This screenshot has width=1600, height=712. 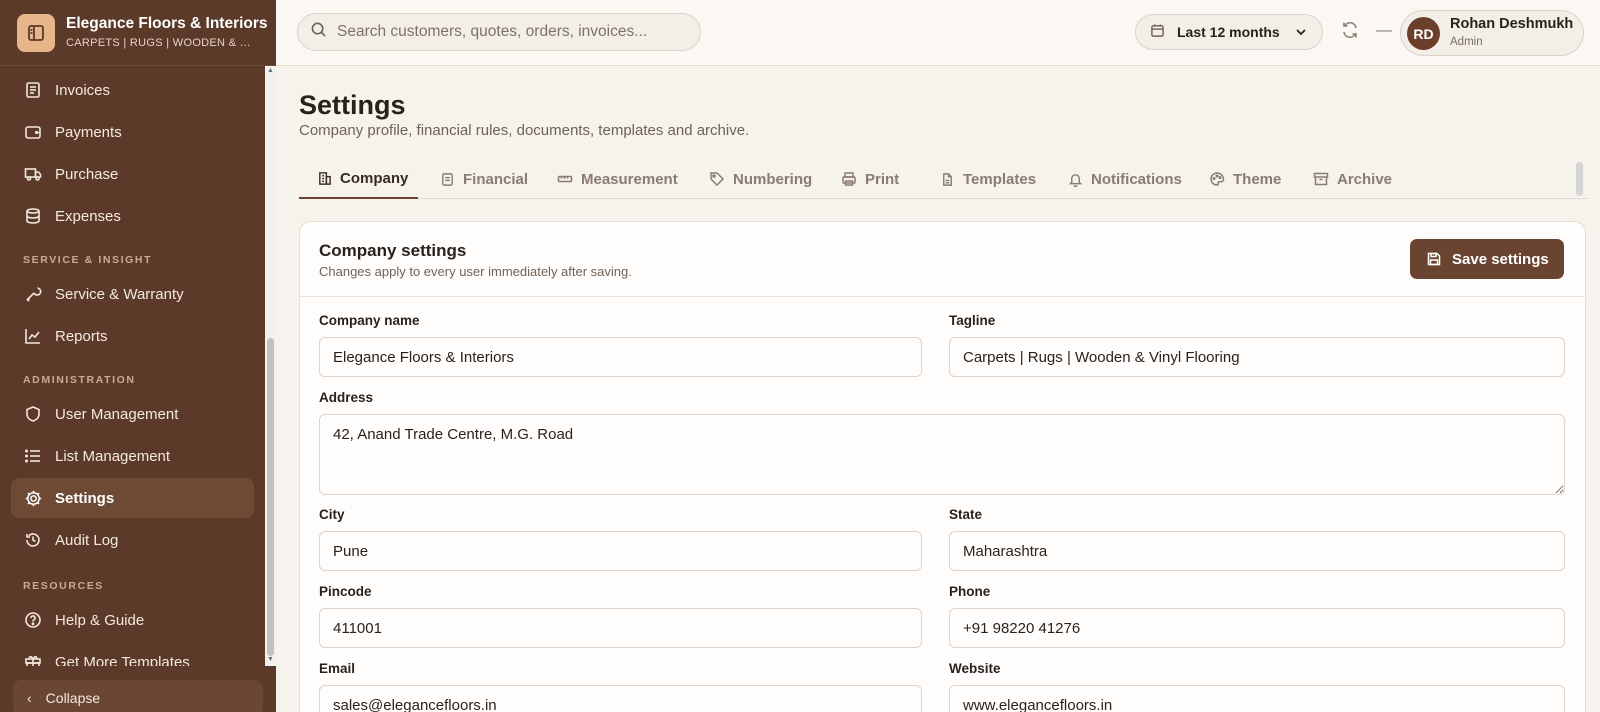 What do you see at coordinates (36, 33) in the screenshot?
I see `sidebar-toggle-icon` at bounding box center [36, 33].